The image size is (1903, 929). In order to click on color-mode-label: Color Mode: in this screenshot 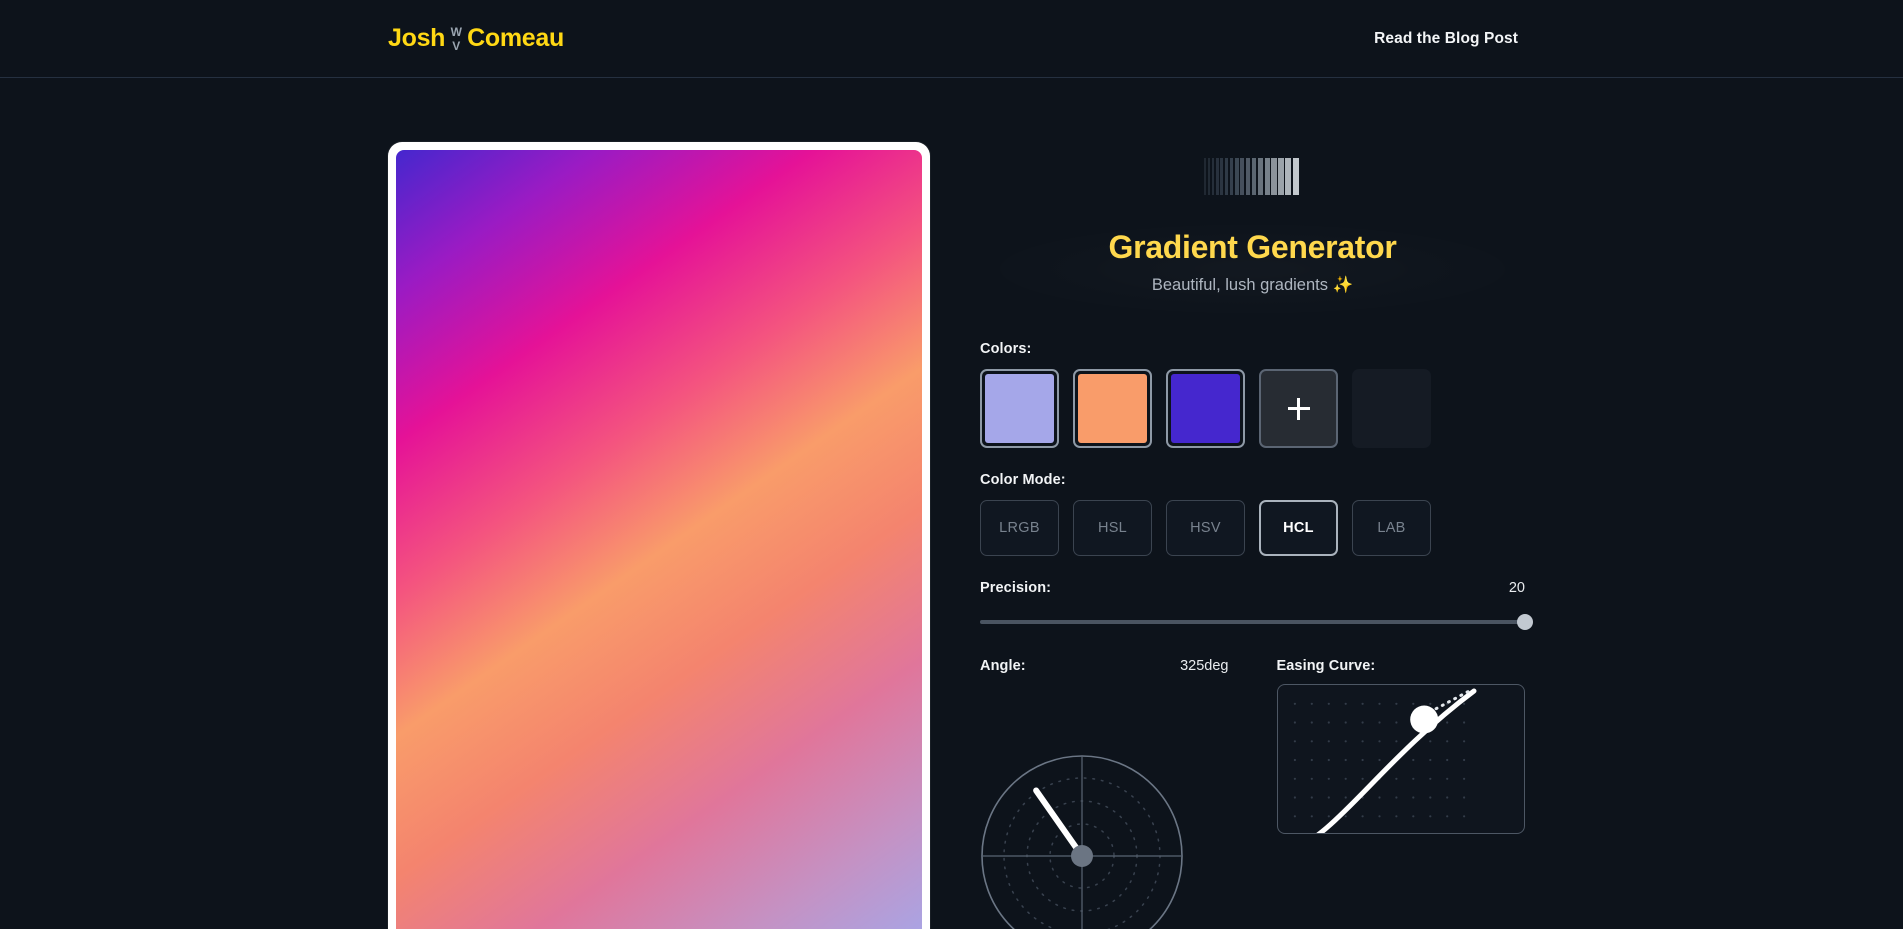, I will do `click(1023, 480)`.